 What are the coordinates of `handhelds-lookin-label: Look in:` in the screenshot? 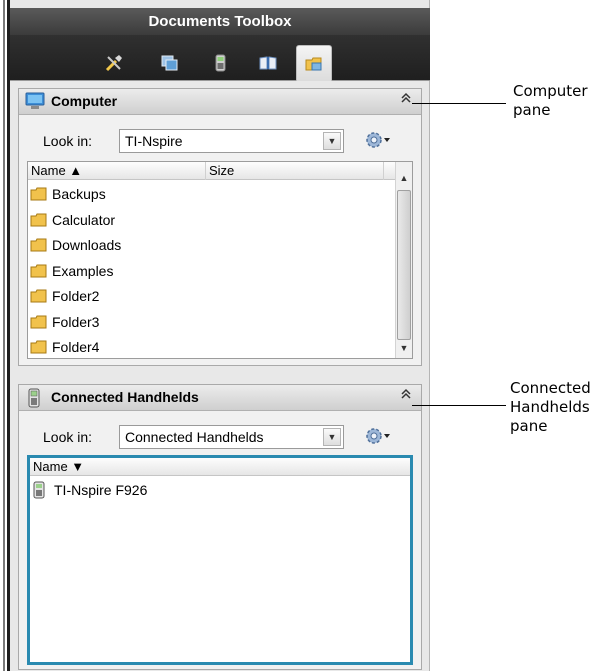 It's located at (68, 437).